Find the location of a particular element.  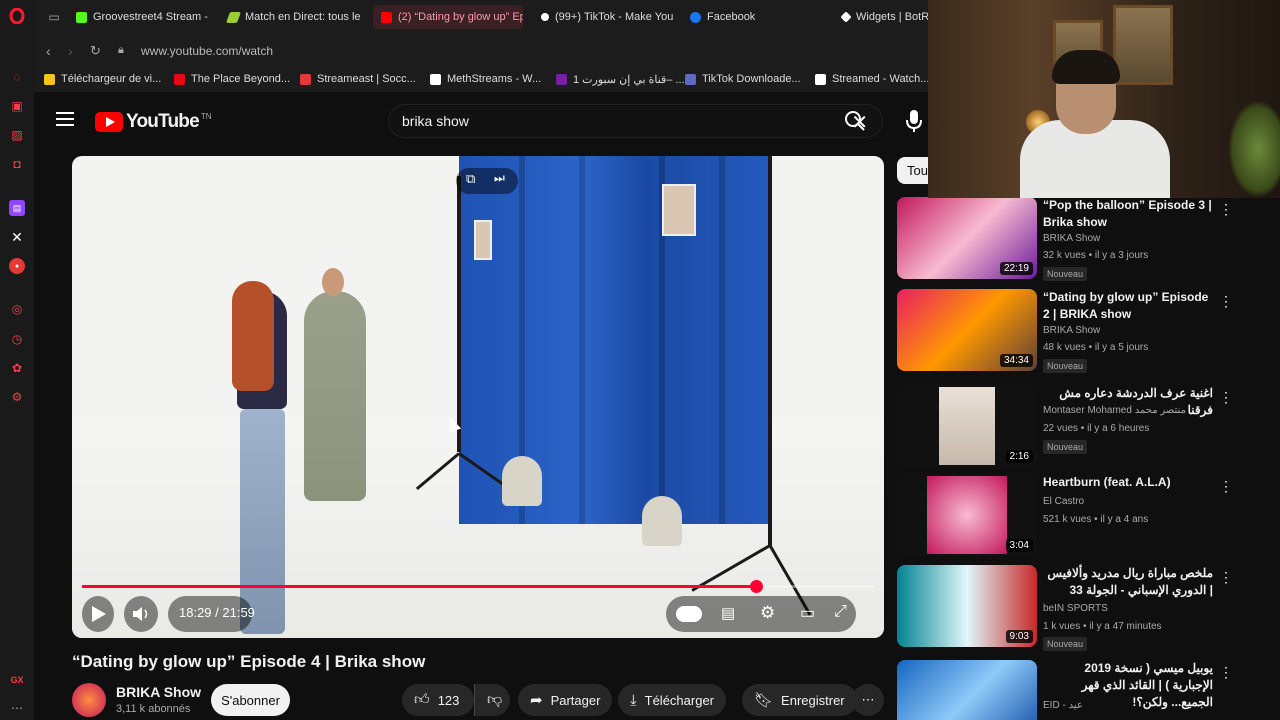

search-icon is located at coordinates (855, 121).